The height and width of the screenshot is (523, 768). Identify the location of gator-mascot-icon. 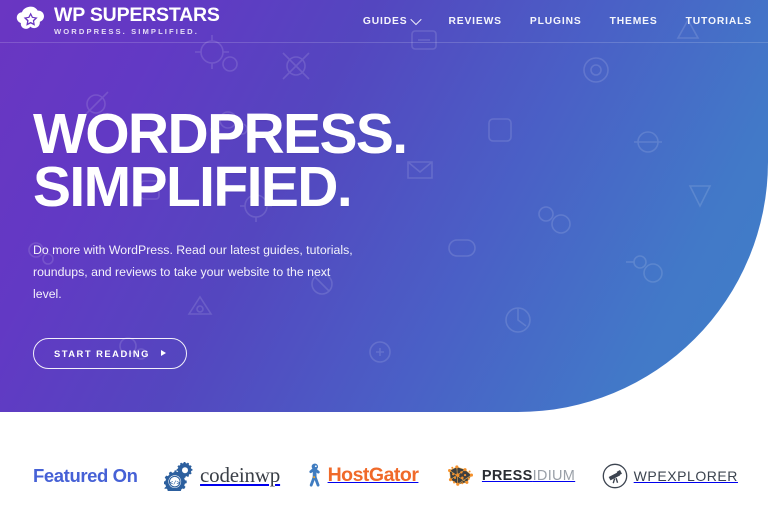
(314, 475).